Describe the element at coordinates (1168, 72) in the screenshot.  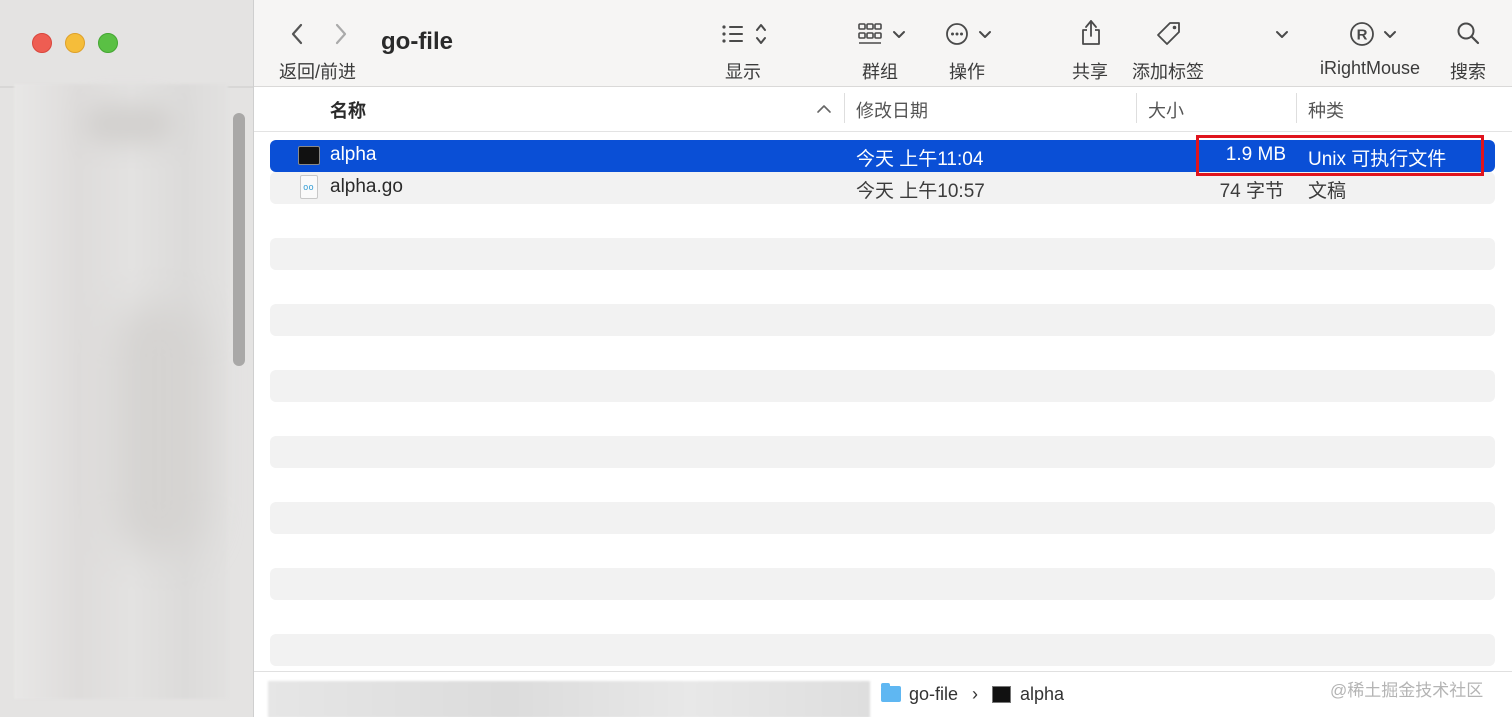
I see `add-tag-label: 添加标签` at that location.